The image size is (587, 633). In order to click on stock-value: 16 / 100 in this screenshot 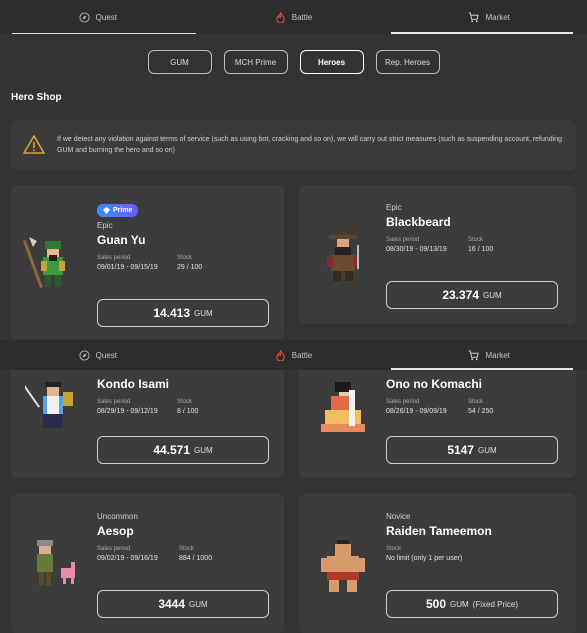, I will do `click(481, 249)`.